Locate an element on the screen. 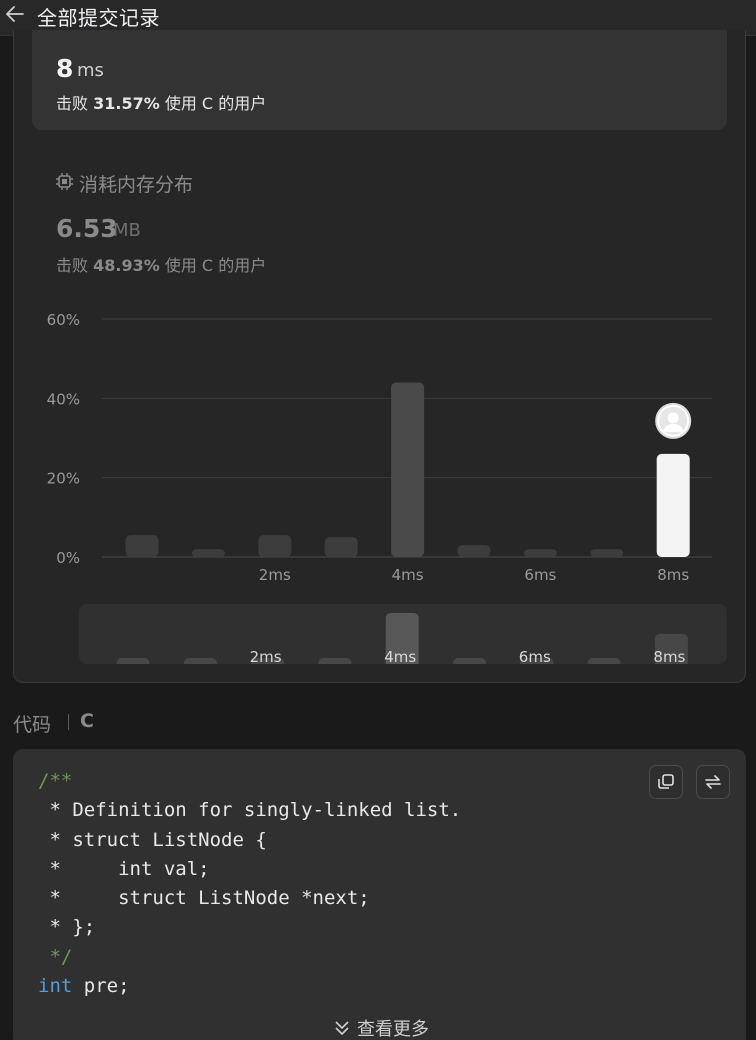 This screenshot has width=756, height=1040. code-token: * int val; is located at coordinates (124, 868).